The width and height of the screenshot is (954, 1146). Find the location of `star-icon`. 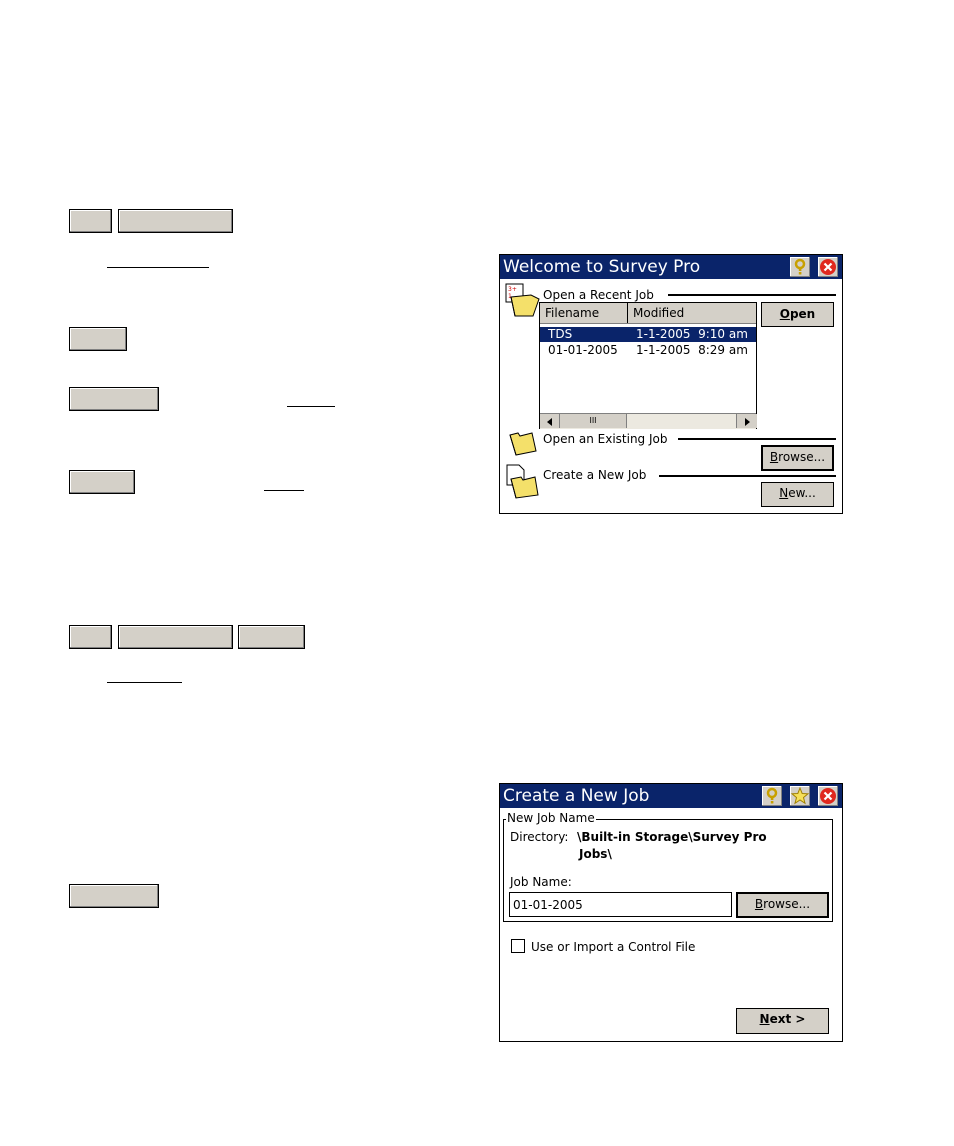

star-icon is located at coordinates (800, 795).